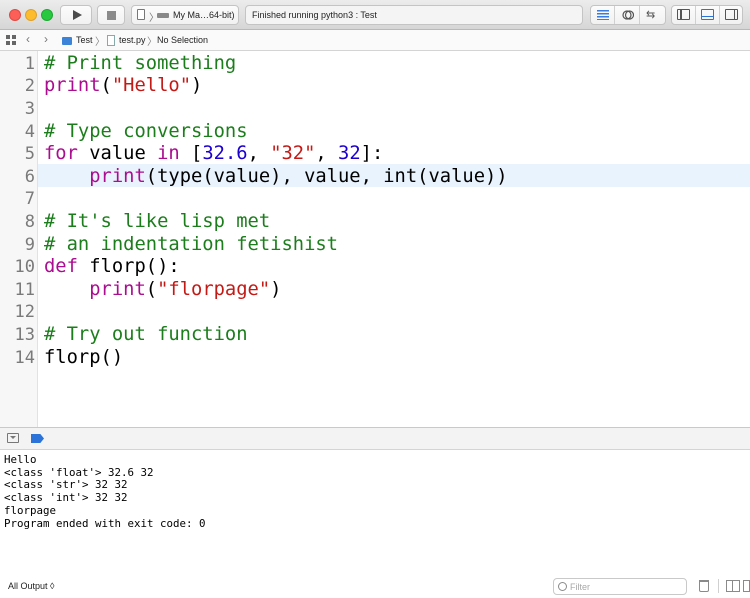 The height and width of the screenshot is (598, 750). What do you see at coordinates (13, 438) in the screenshot?
I see `hide-debug-area-icon` at bounding box center [13, 438].